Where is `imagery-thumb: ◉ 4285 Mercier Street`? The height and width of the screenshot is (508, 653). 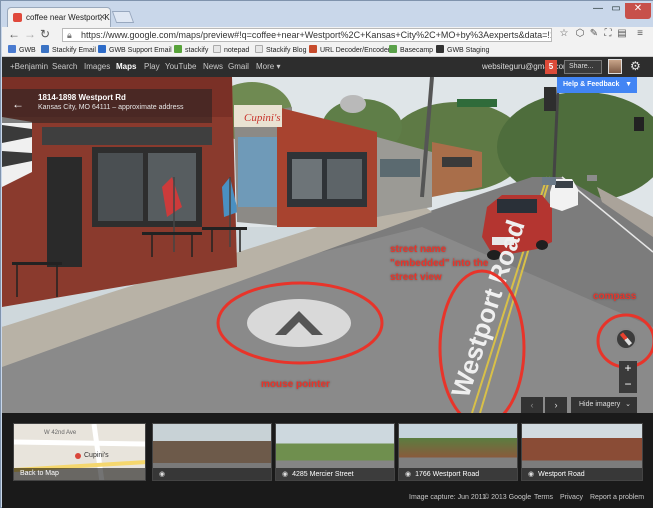
imagery-thumb: ◉ 4285 Mercier Street is located at coordinates (335, 452).